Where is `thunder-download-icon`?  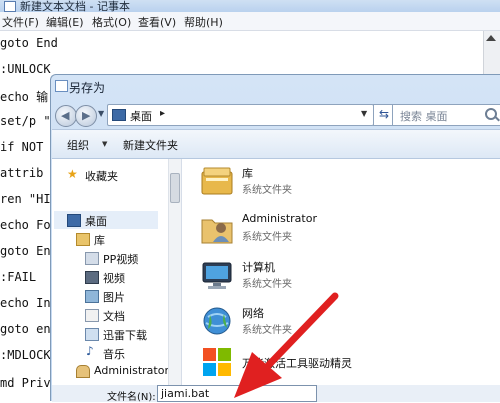
thunder-download-icon is located at coordinates (92, 334).